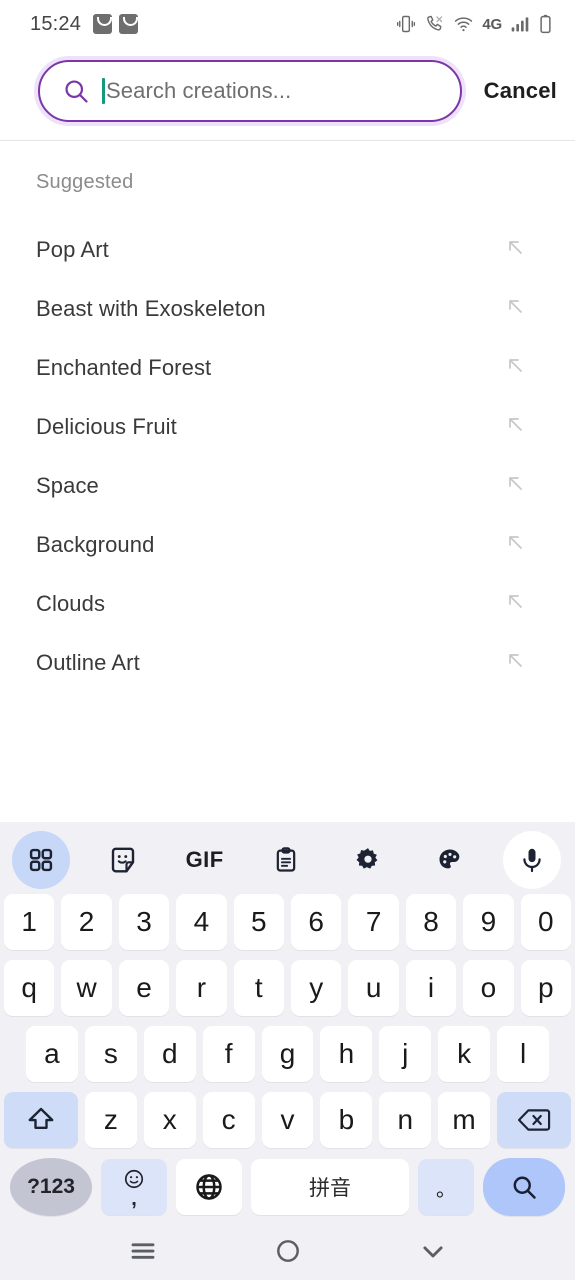 The image size is (575, 1280). Describe the element at coordinates (41, 860) in the screenshot. I see `grid-icon` at that location.